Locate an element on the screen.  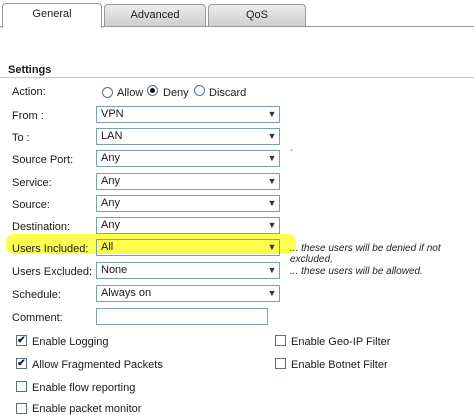
tab-general: General is located at coordinates (52, 15).